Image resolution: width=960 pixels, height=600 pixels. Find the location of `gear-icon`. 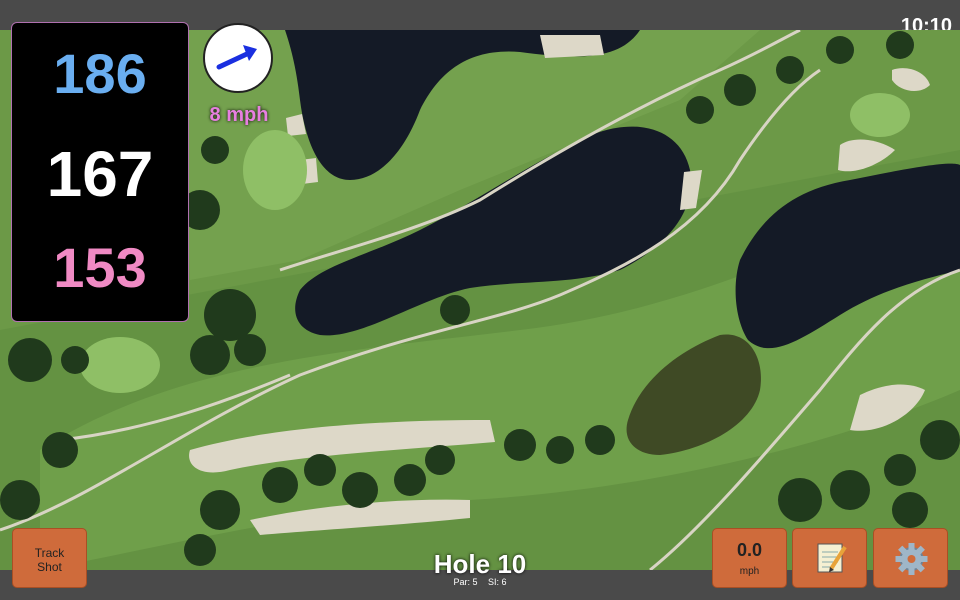

gear-icon is located at coordinates (911, 559).